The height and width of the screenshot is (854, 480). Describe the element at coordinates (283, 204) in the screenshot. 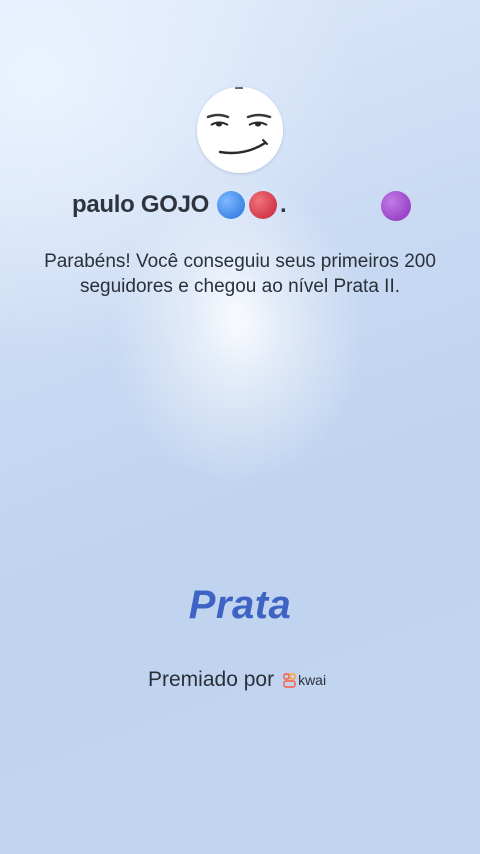

I see `username-suffix: .` at that location.